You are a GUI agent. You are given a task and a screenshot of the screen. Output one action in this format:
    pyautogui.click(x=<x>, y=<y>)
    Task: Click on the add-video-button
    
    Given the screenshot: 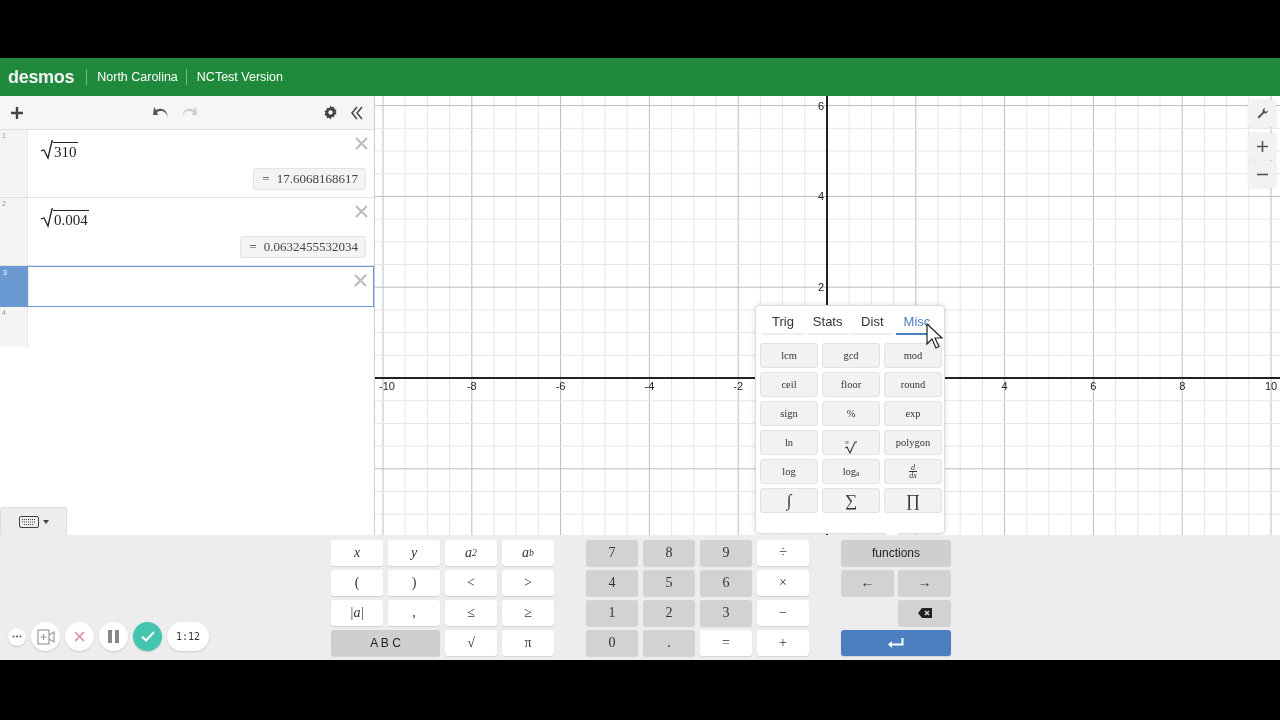 What is the action you would take?
    pyautogui.click(x=45, y=636)
    